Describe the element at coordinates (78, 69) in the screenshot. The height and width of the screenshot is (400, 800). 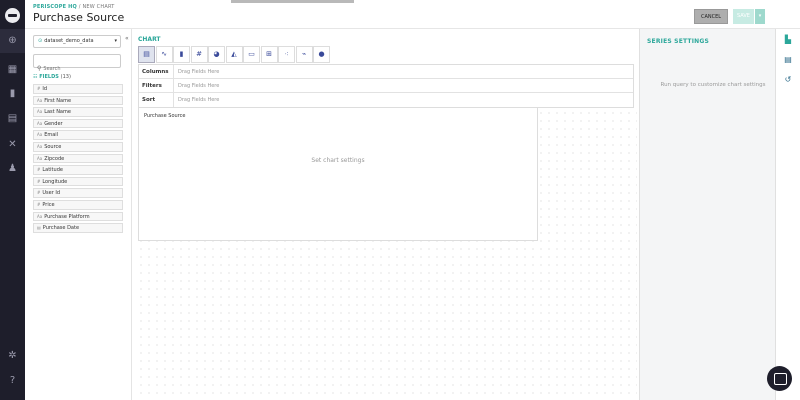
I see `search-input` at that location.